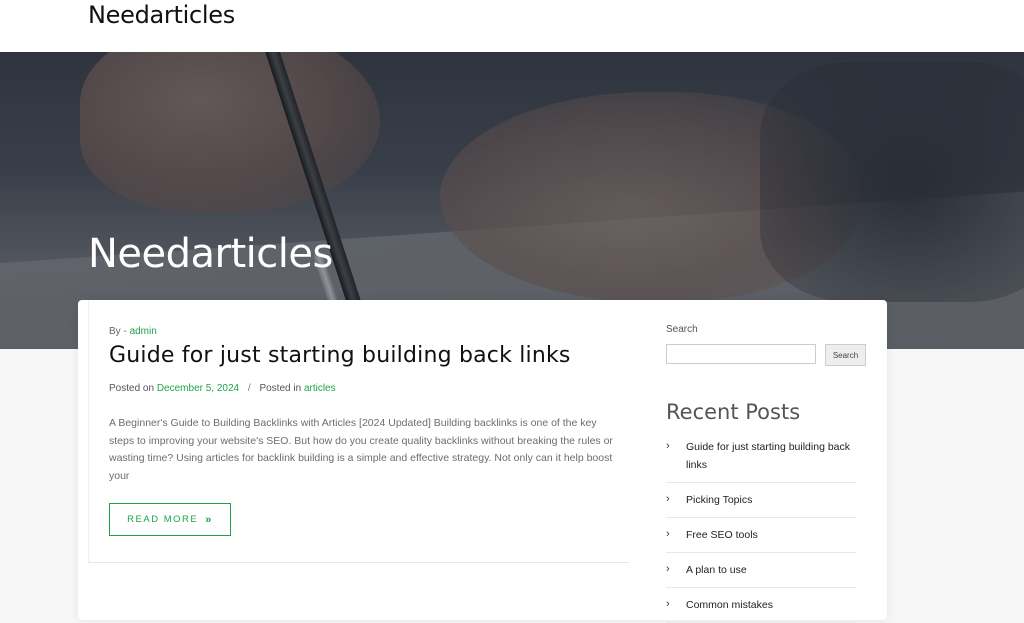 This screenshot has width=1024, height=623. What do you see at coordinates (161, 15) in the screenshot?
I see `site-title: Needarticles` at bounding box center [161, 15].